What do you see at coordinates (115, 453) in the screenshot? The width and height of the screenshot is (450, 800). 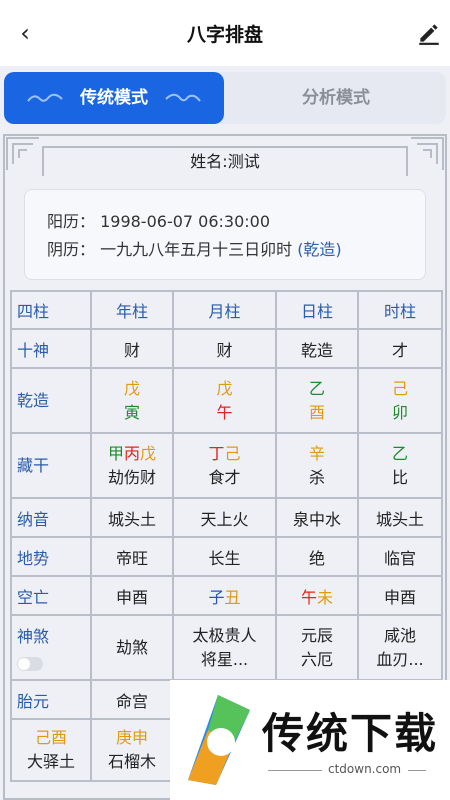 I see `hidden-stem: 甲` at bounding box center [115, 453].